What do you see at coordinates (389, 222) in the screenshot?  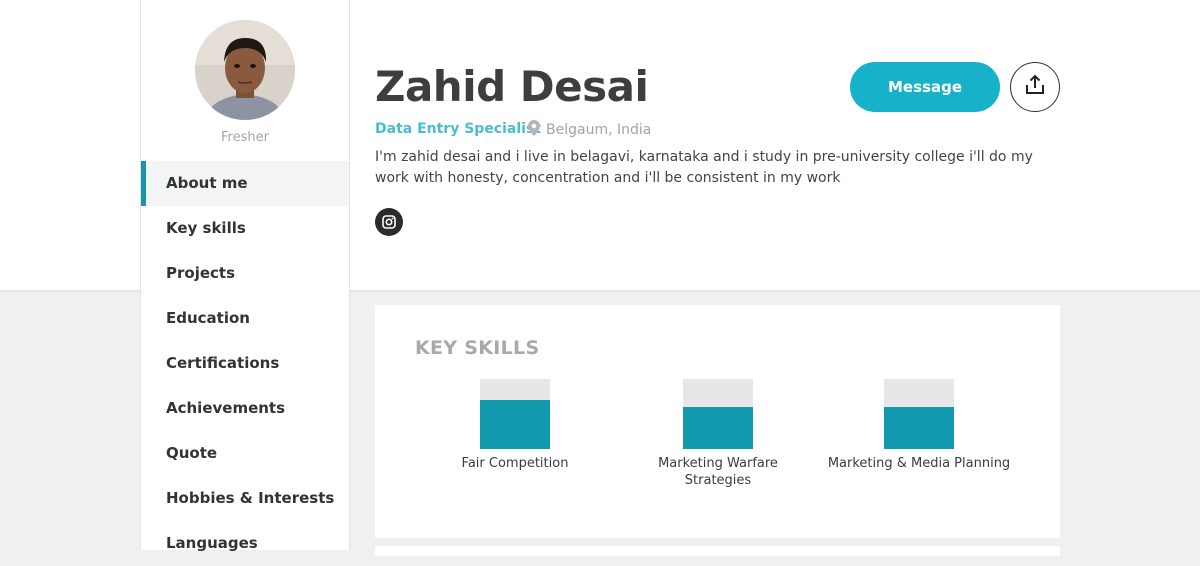 I see `instagram-icon` at bounding box center [389, 222].